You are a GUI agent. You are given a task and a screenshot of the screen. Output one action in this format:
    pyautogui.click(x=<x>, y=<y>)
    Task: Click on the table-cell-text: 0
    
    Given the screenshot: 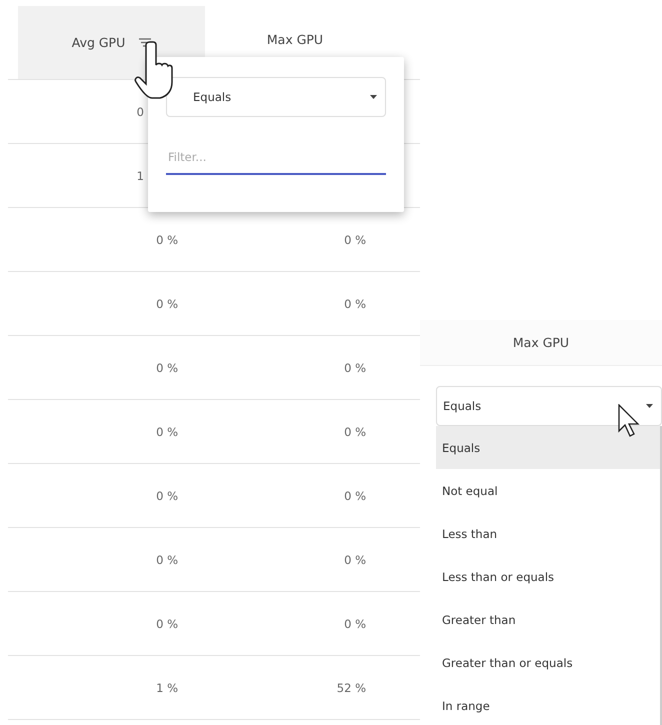 What is the action you would take?
    pyautogui.click(x=140, y=111)
    